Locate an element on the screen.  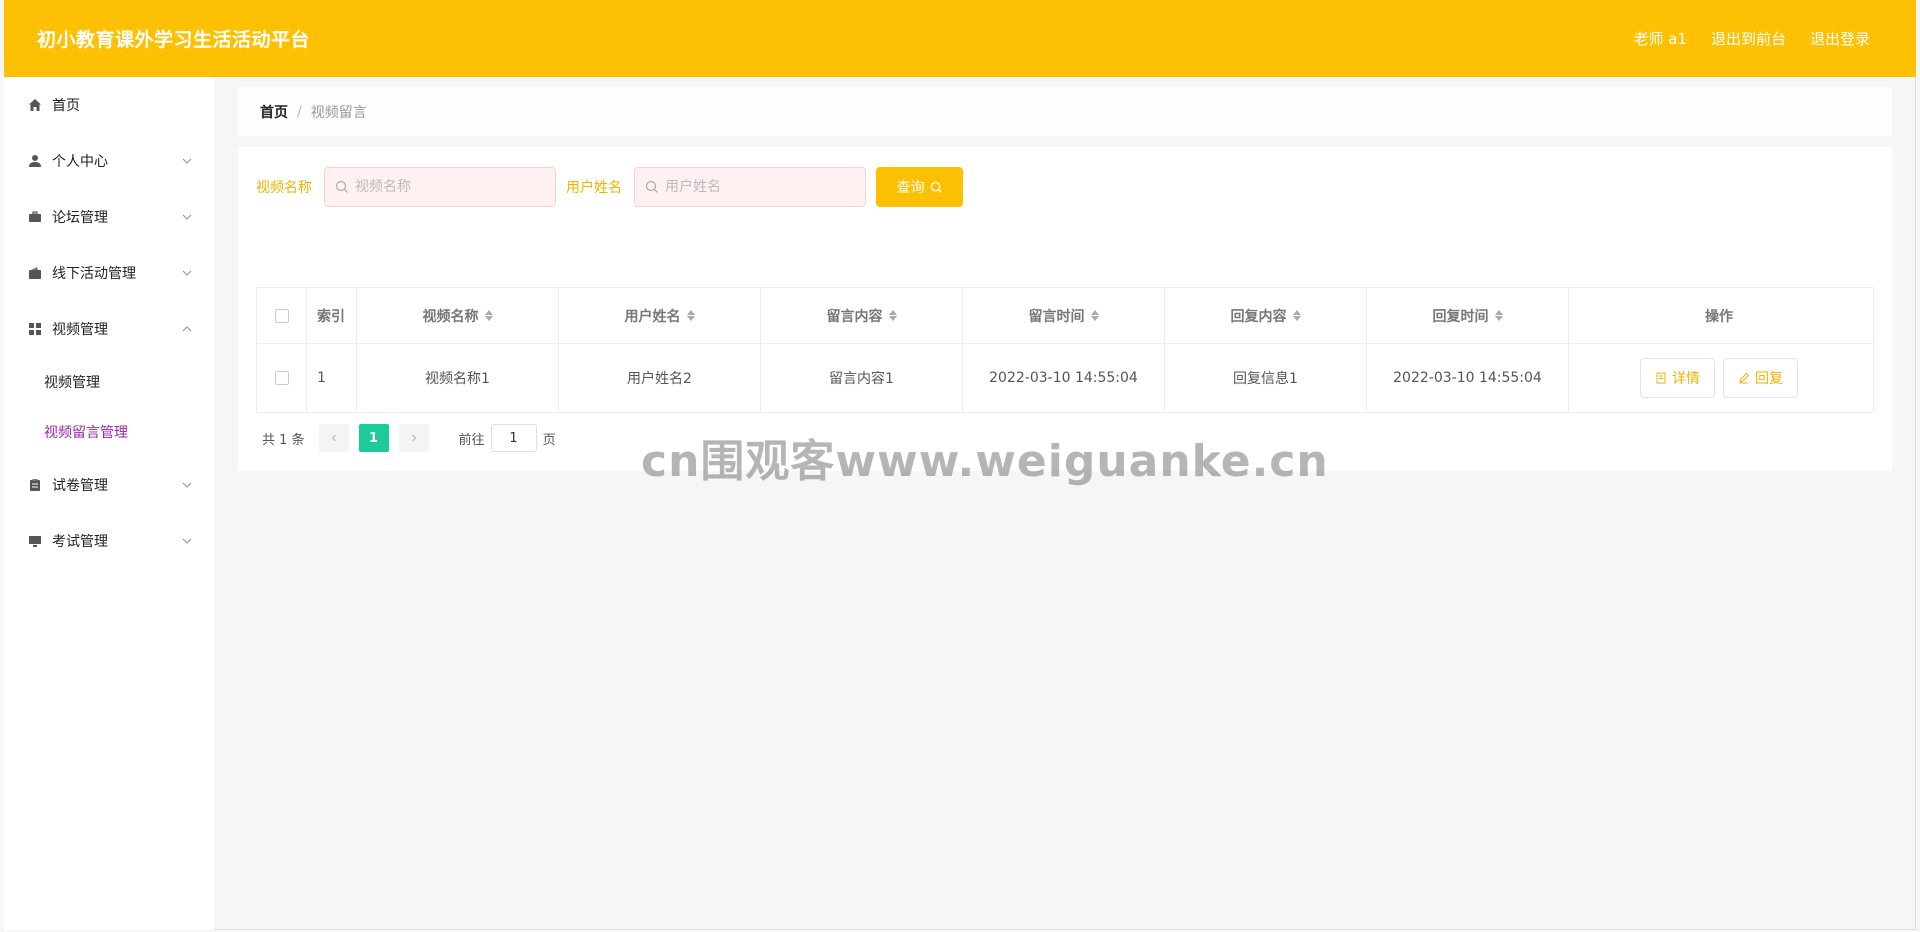
query-button-label: 查询 is located at coordinates (910, 187).